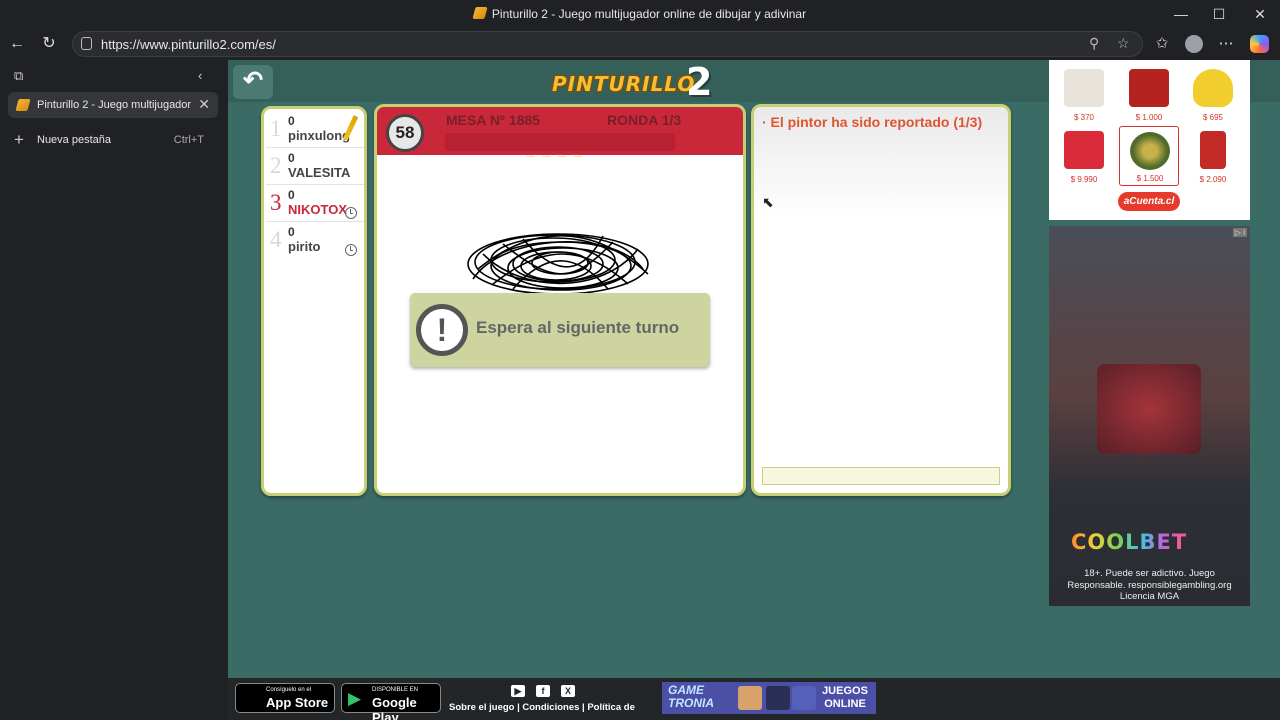 This screenshot has height=720, width=1280. Describe the element at coordinates (391, 701) in the screenshot. I see `google-play-badge: ▶ DISPONIBLE EN Google Play` at that location.